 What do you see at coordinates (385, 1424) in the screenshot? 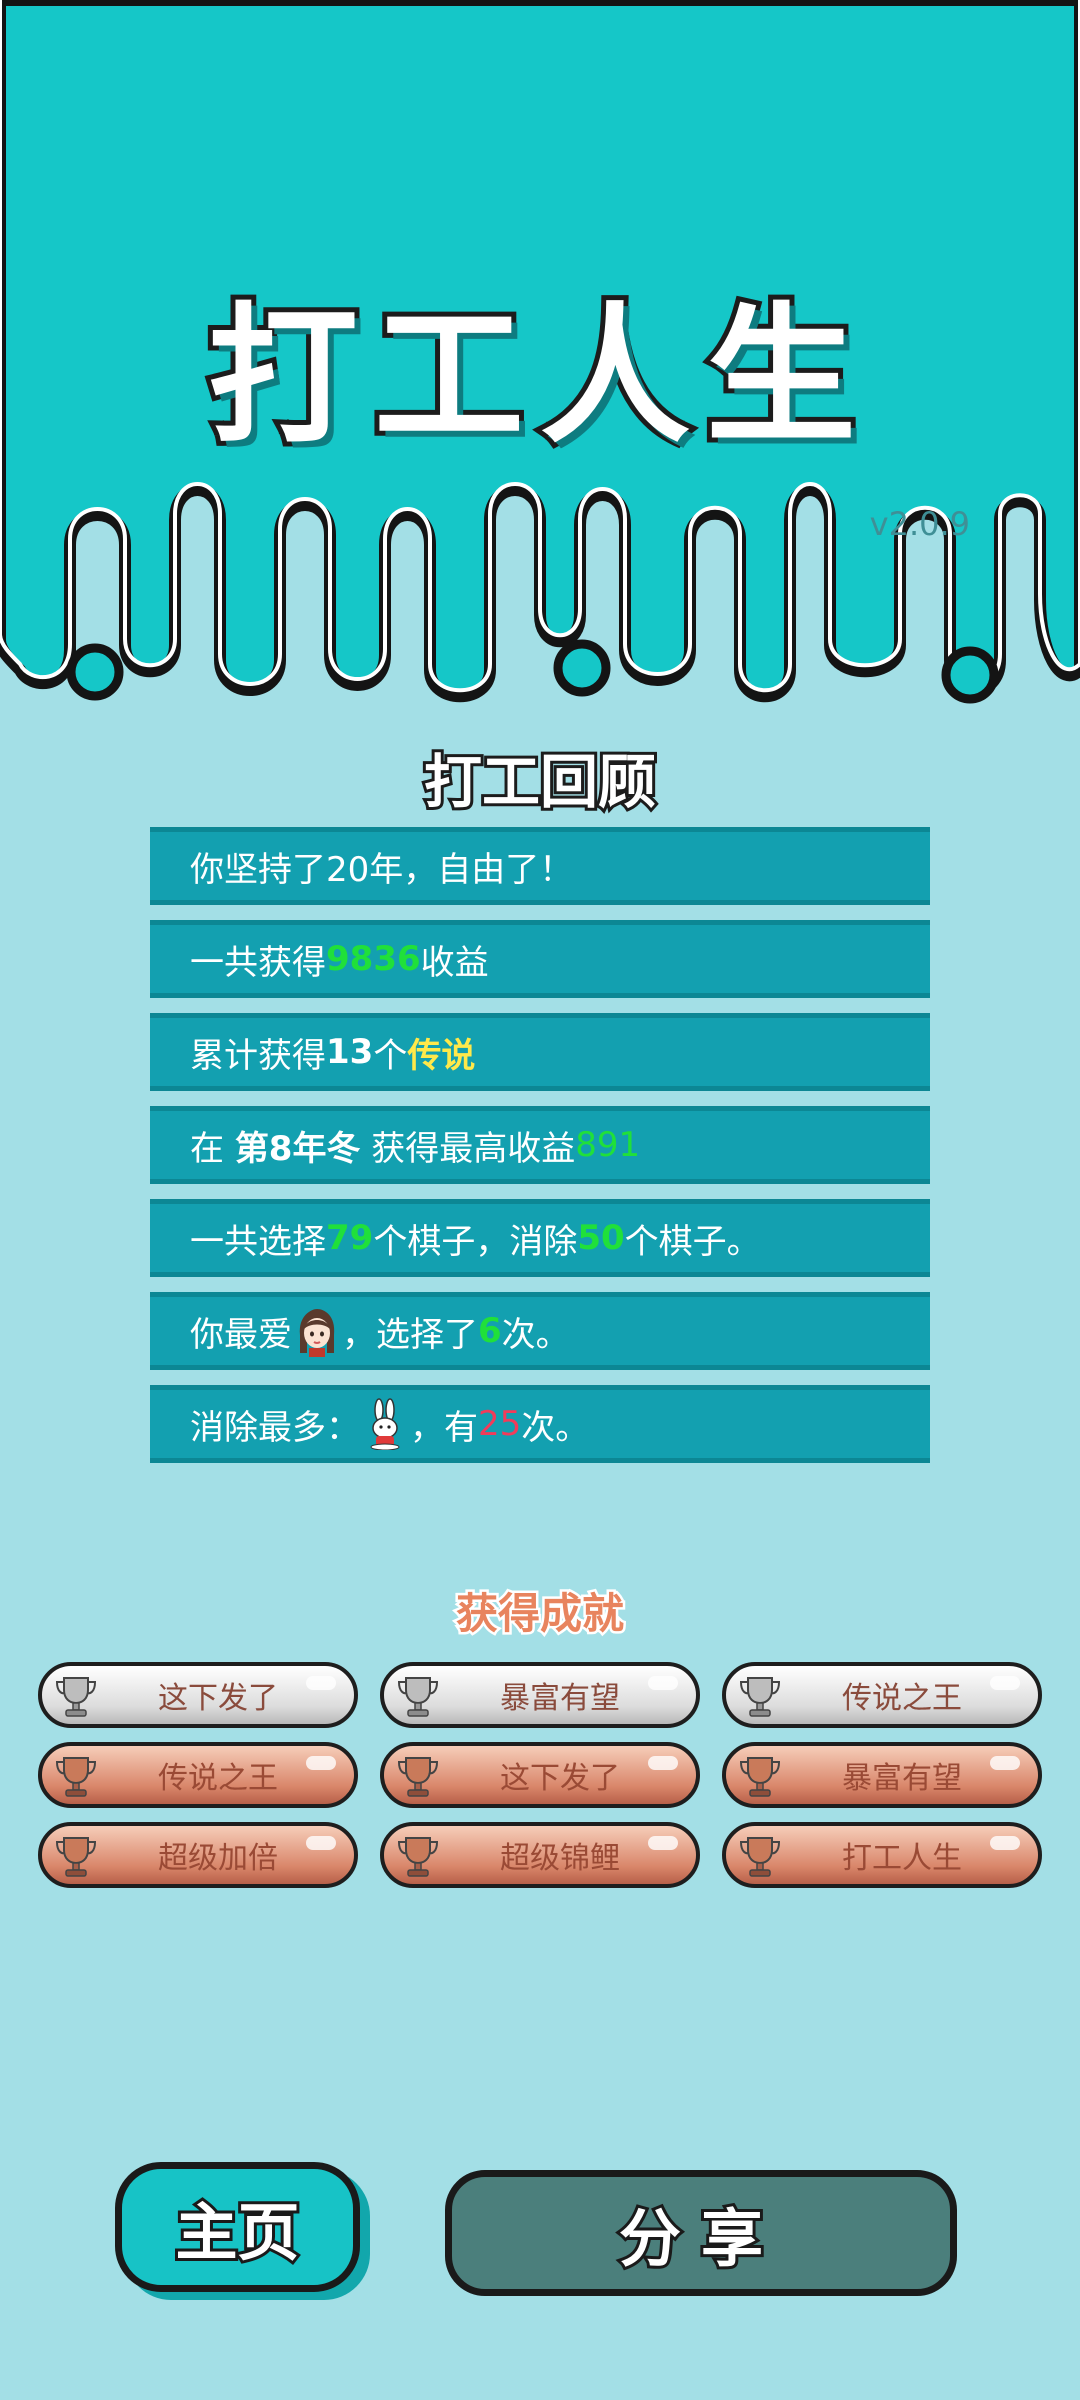
I see `rabbit-icon` at bounding box center [385, 1424].